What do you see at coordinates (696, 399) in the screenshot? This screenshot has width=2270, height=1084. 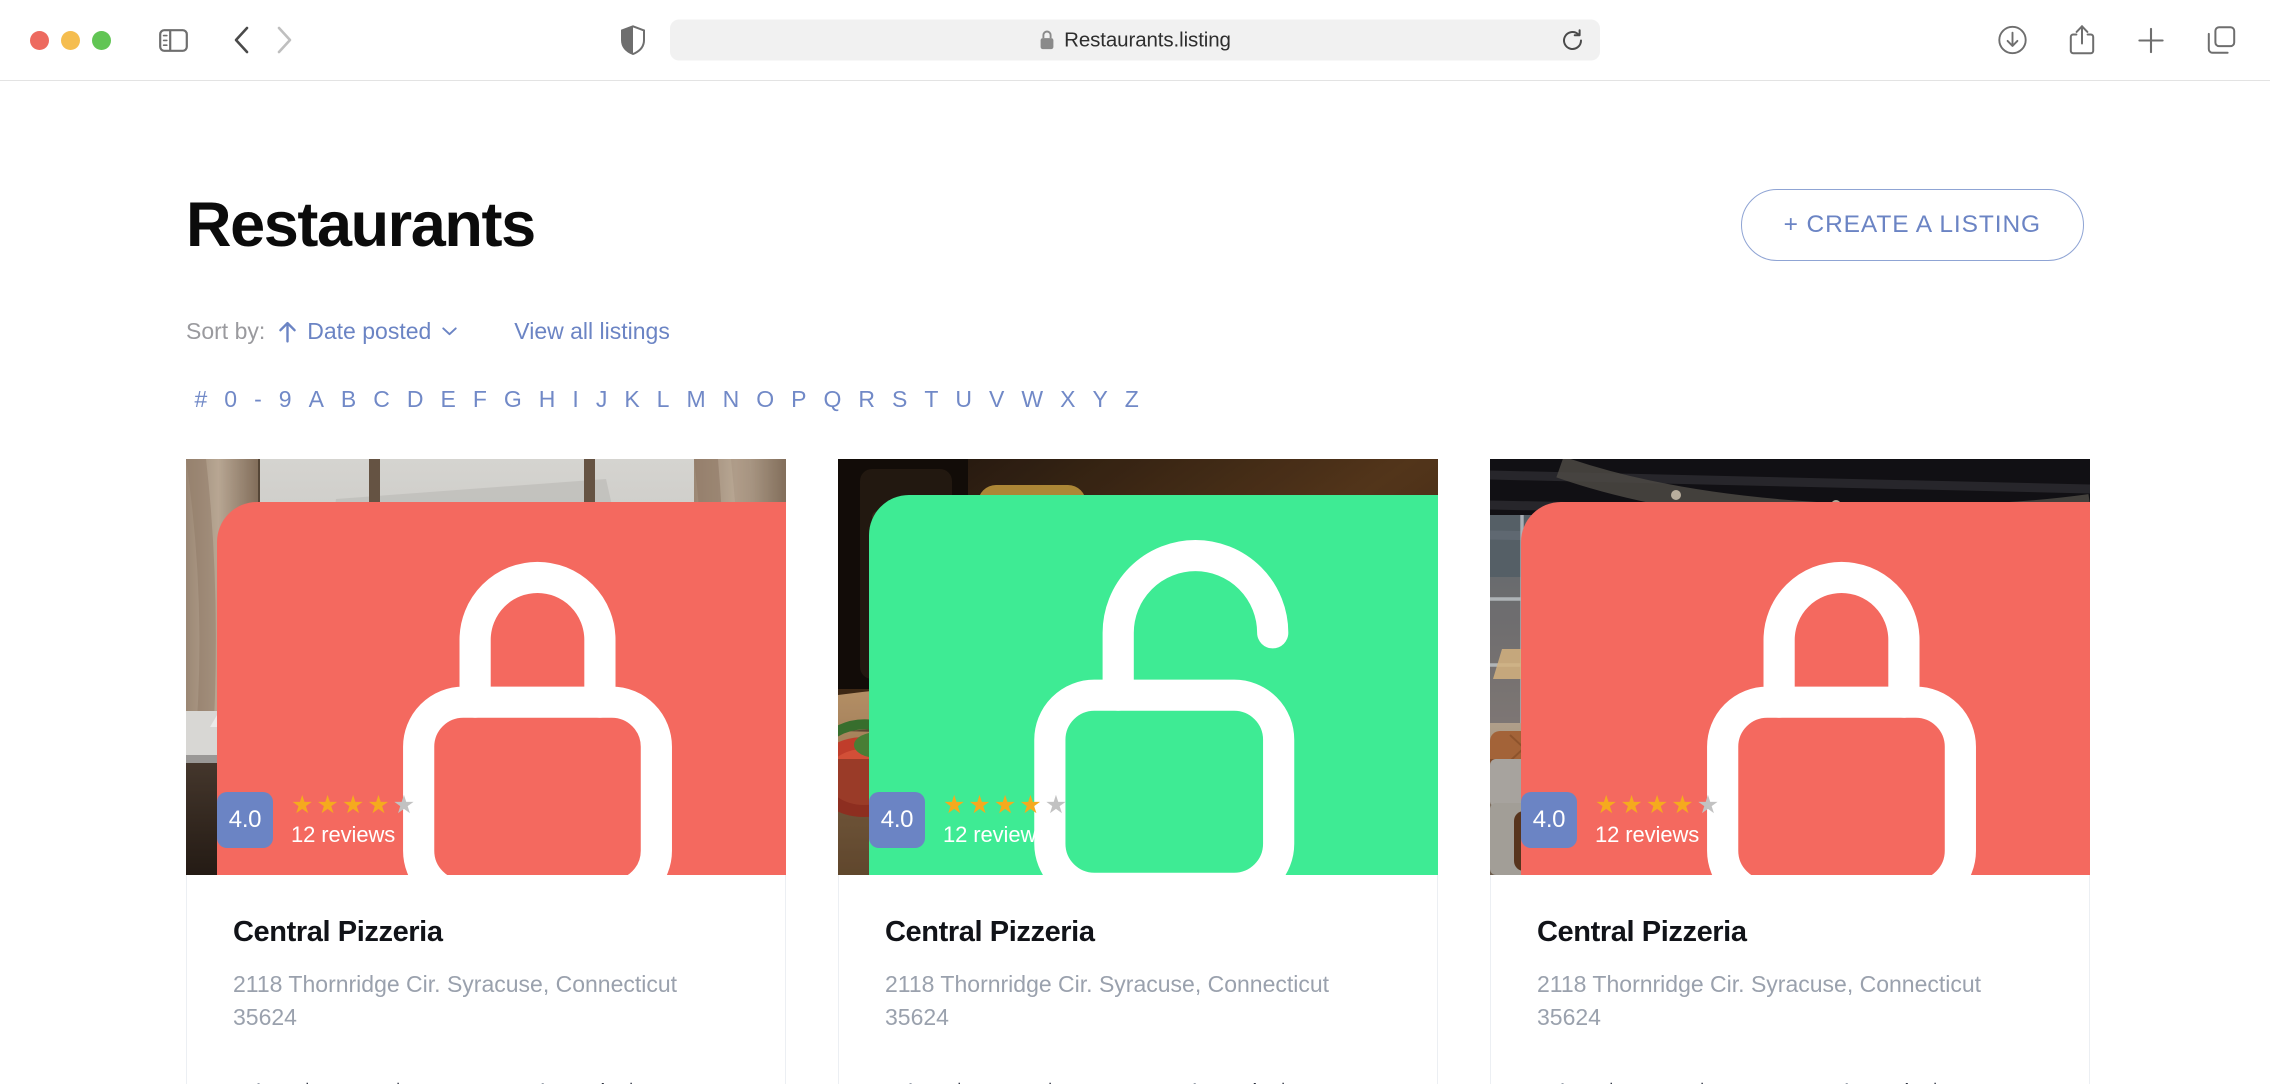 I see `alphabet-filter-item: M` at bounding box center [696, 399].